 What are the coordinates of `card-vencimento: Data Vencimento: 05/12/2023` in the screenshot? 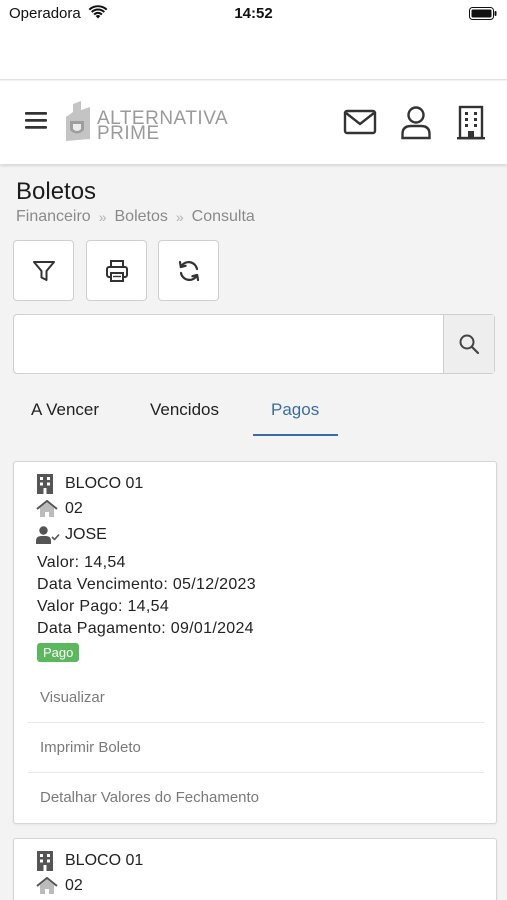 It's located at (146, 585).